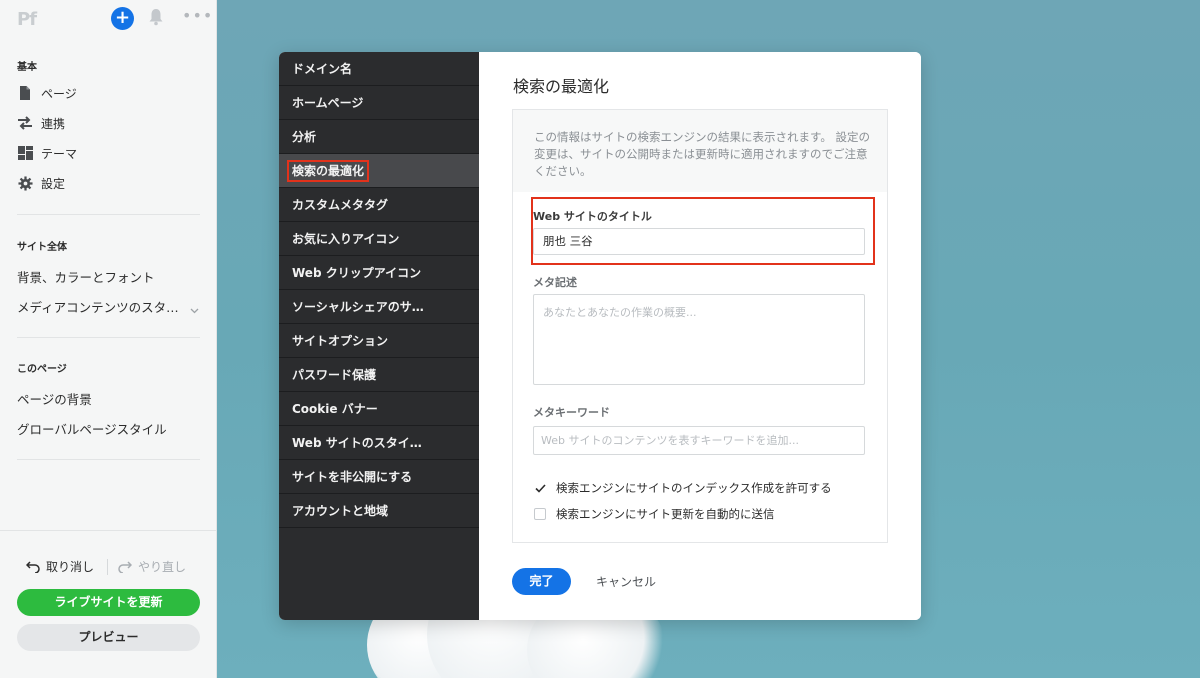 The width and height of the screenshot is (1200, 678). Describe the element at coordinates (379, 69) in the screenshot. I see `settings-nav-domain: ドメイン名` at that location.